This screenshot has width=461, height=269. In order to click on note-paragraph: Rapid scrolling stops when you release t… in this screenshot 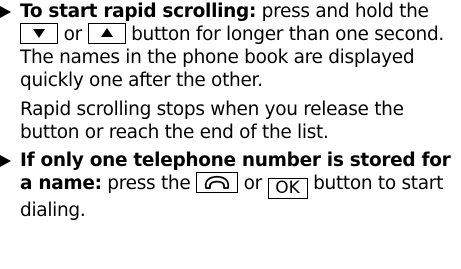, I will do `click(212, 121)`.